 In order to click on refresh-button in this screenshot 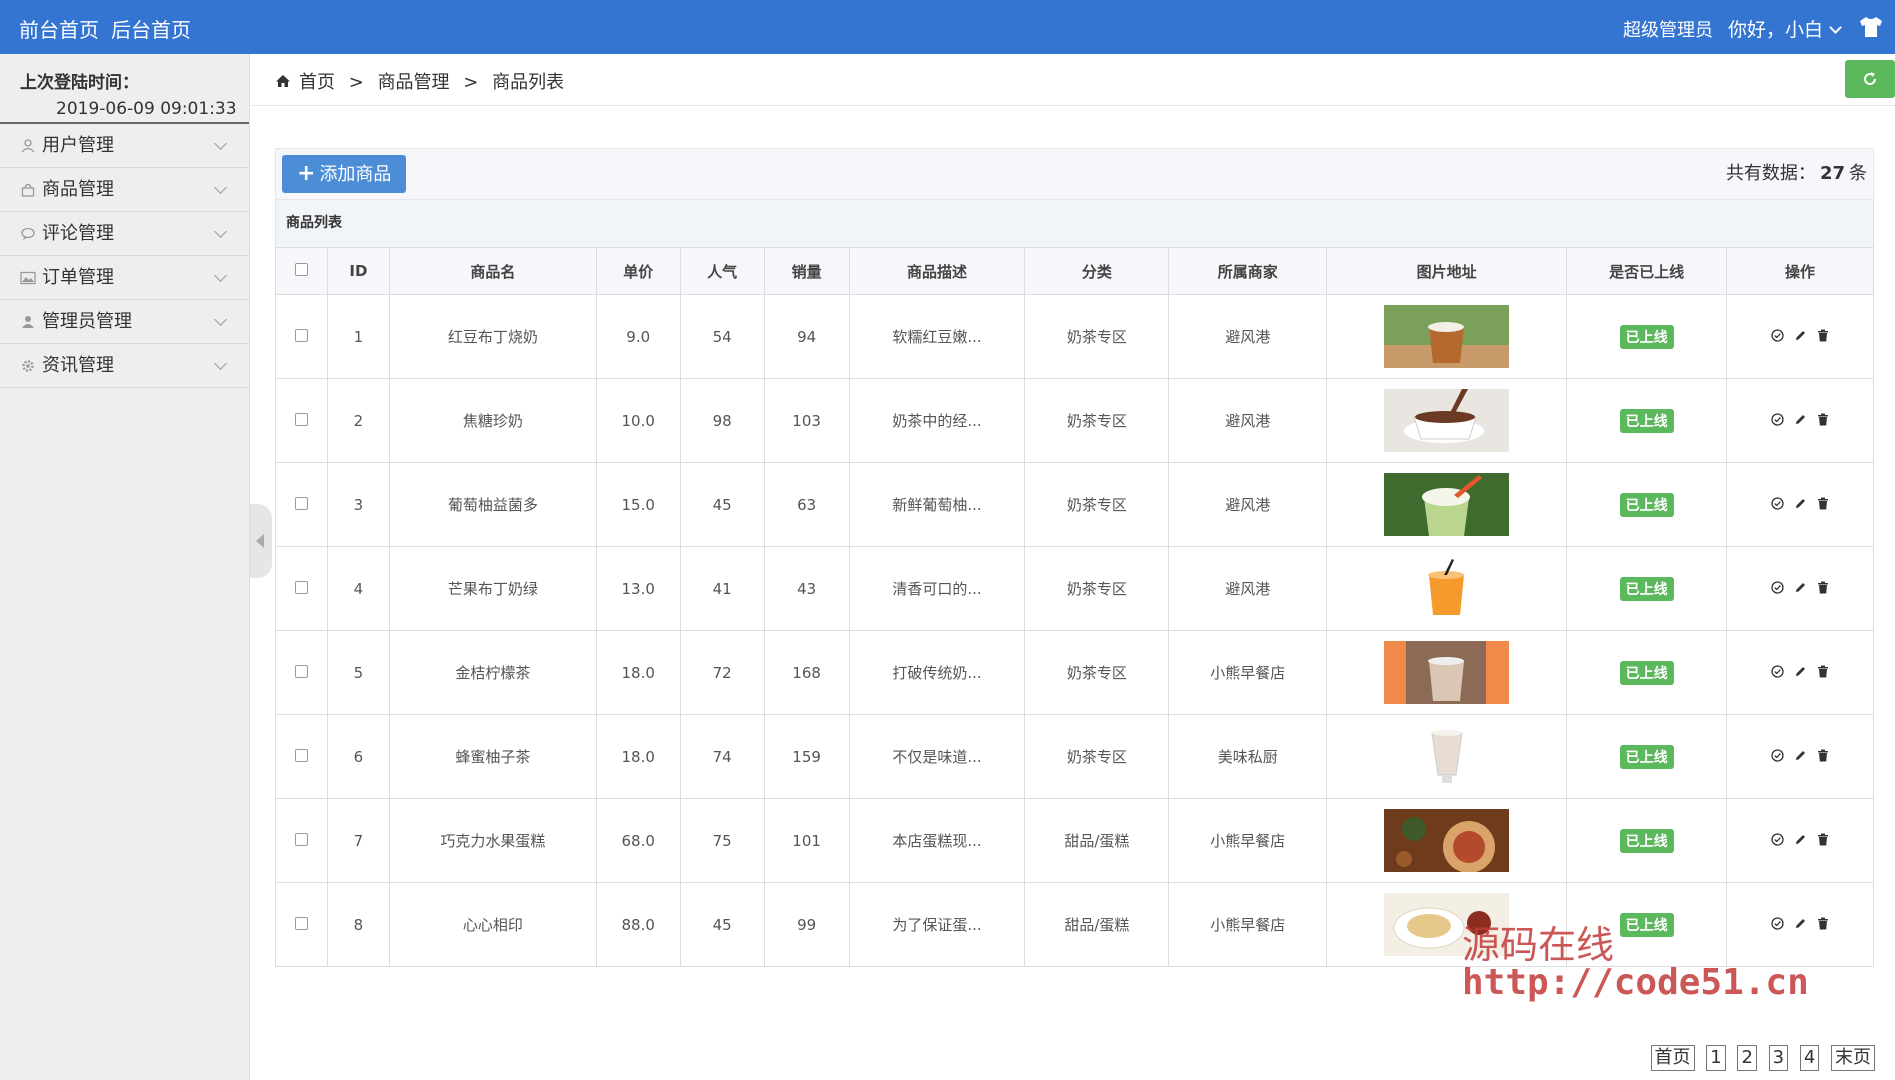, I will do `click(1870, 79)`.